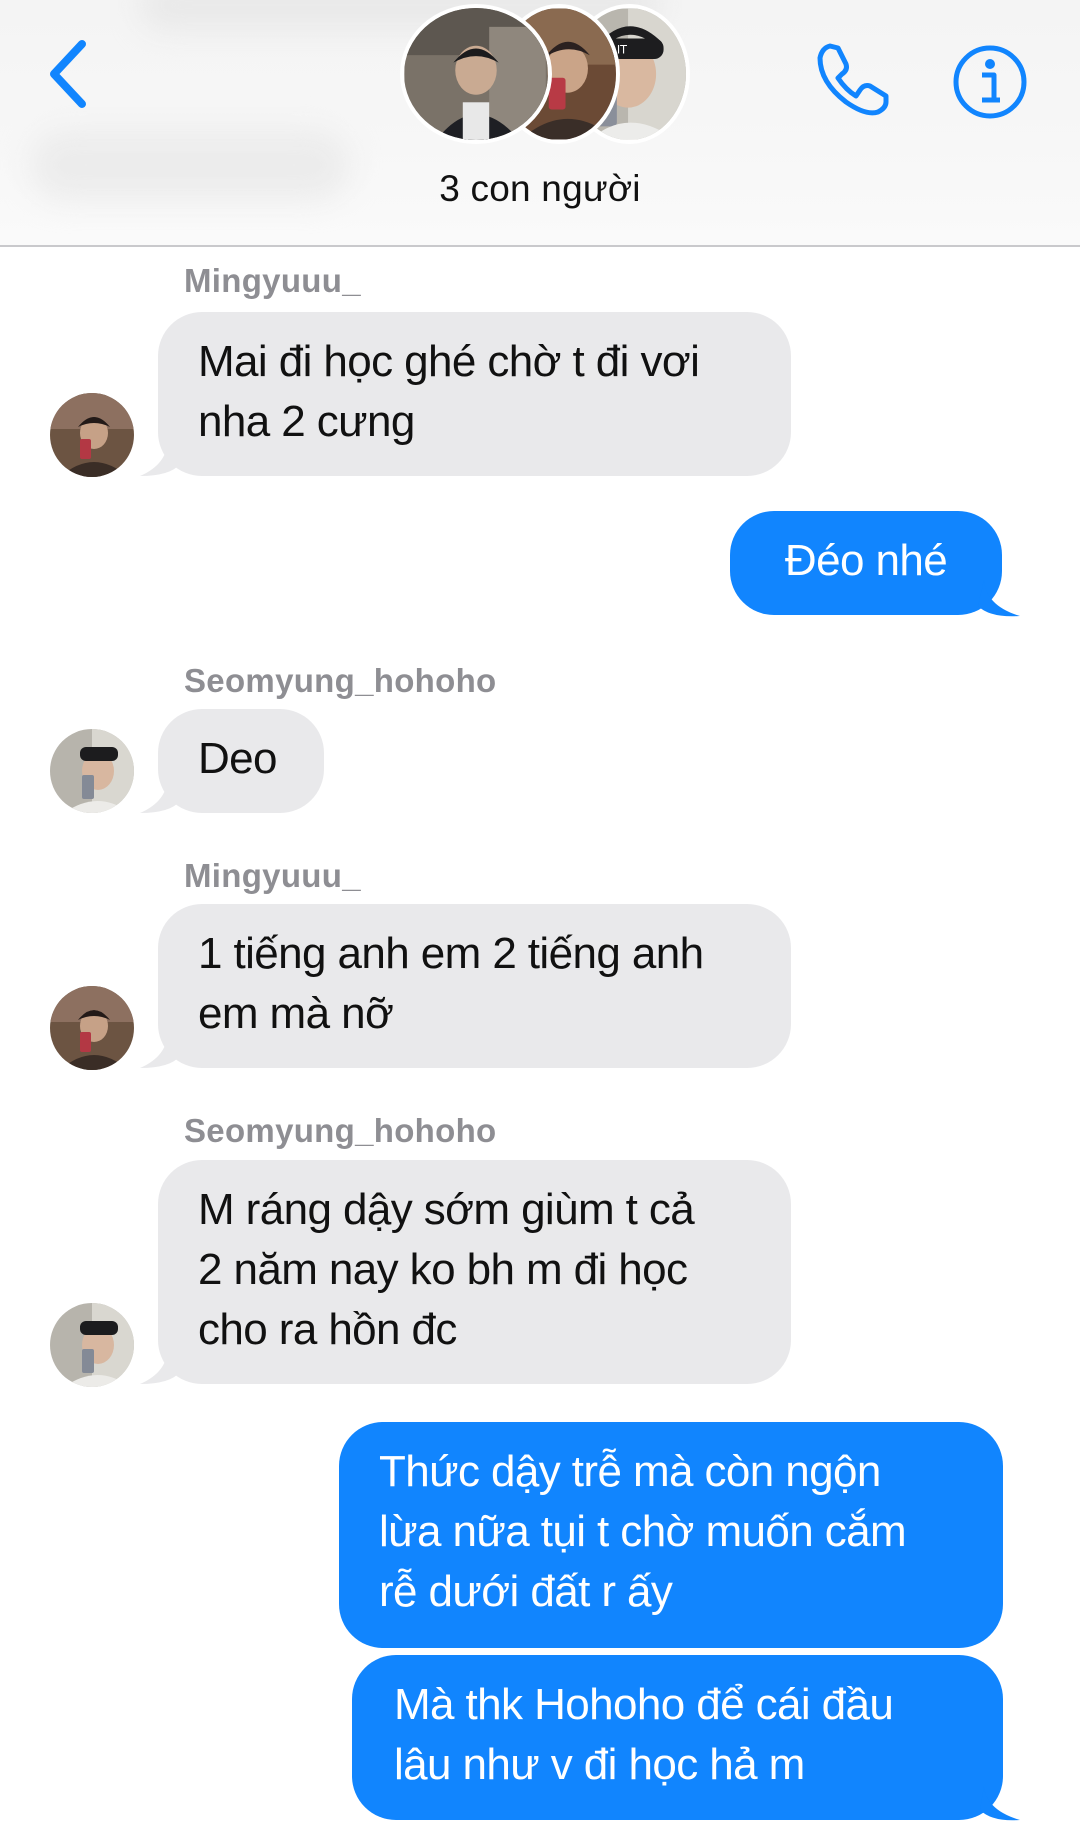  Describe the element at coordinates (449, 361) in the screenshot. I see `message-text-line: Mai đi học ghé chờ t đi vơi` at that location.